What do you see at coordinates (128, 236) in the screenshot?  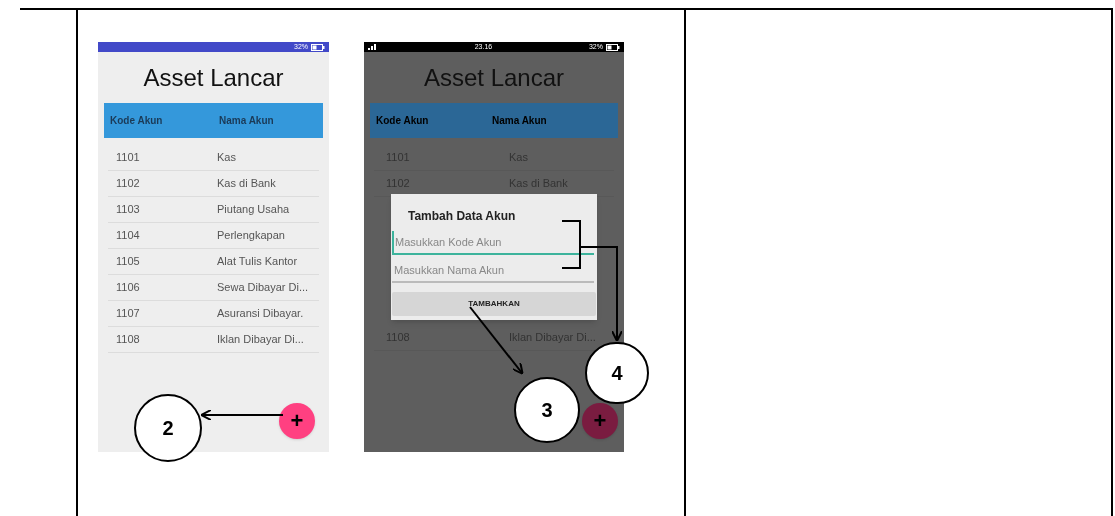 I see `table-cell-text: 1104` at bounding box center [128, 236].